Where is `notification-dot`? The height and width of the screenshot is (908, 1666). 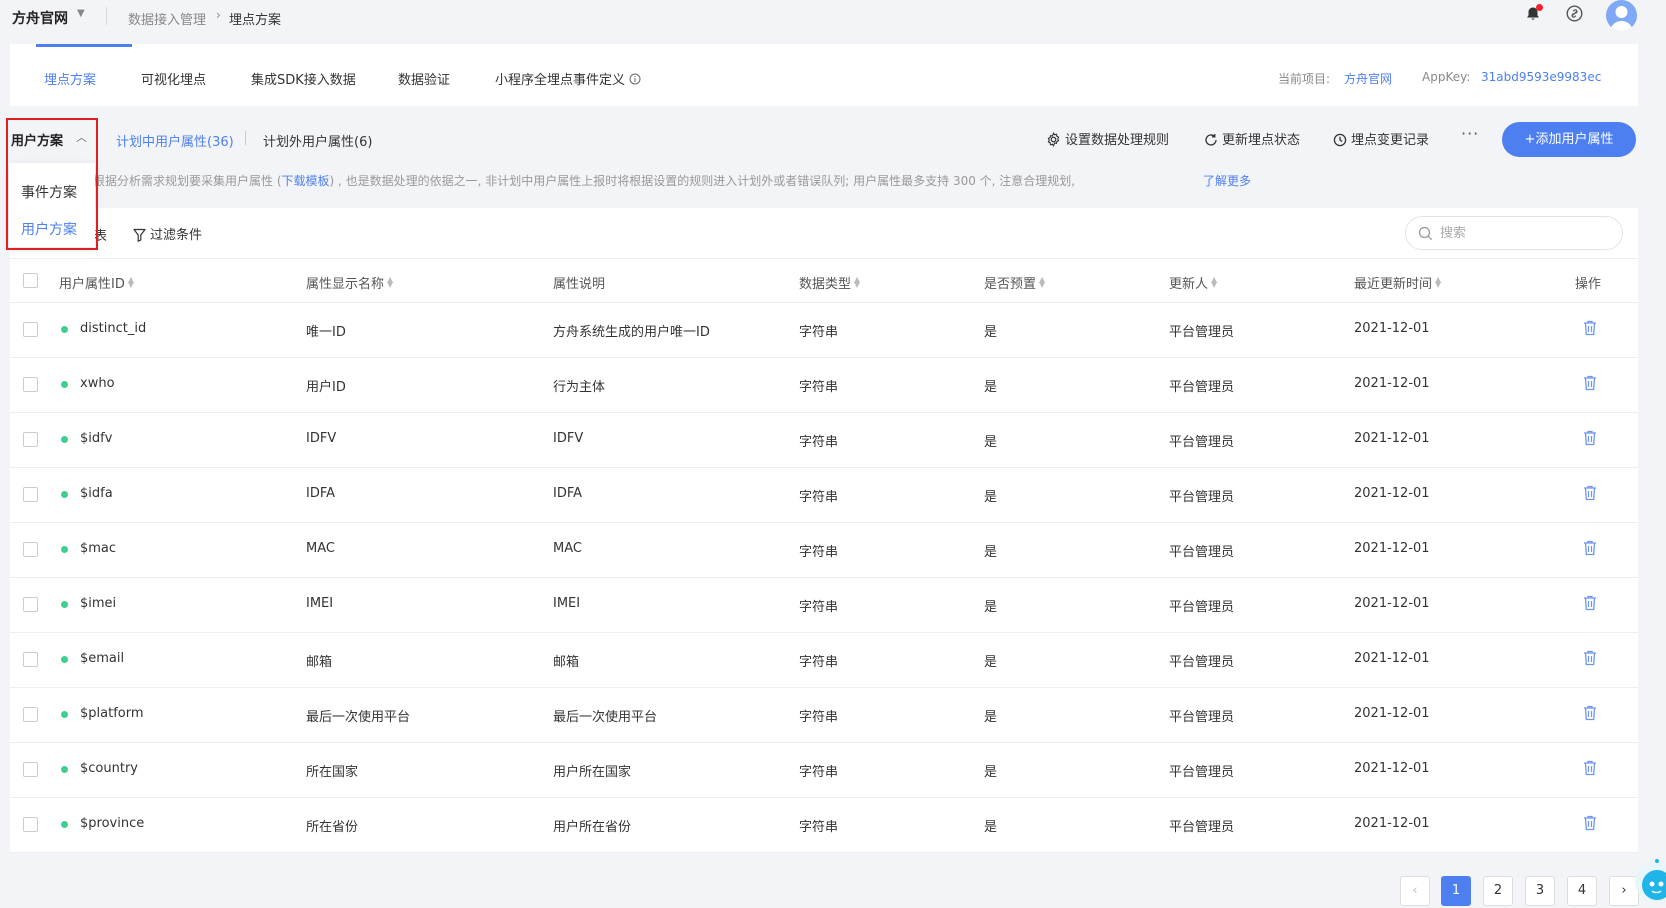 notification-dot is located at coordinates (1539, 7).